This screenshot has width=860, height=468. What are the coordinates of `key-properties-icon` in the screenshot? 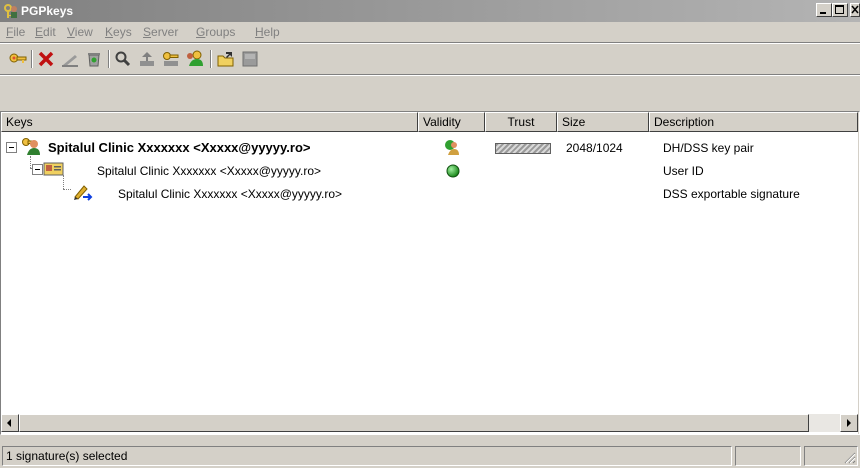 It's located at (195, 58).